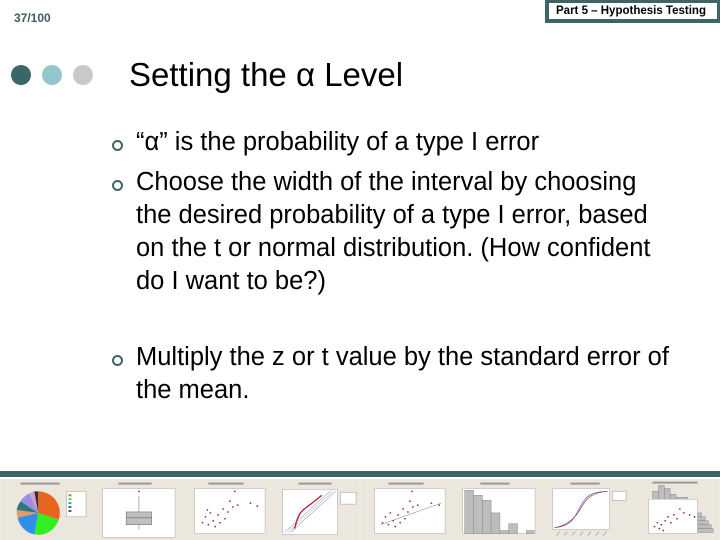  Describe the element at coordinates (589, 509) in the screenshot. I see `cdf-plot-icon` at that location.